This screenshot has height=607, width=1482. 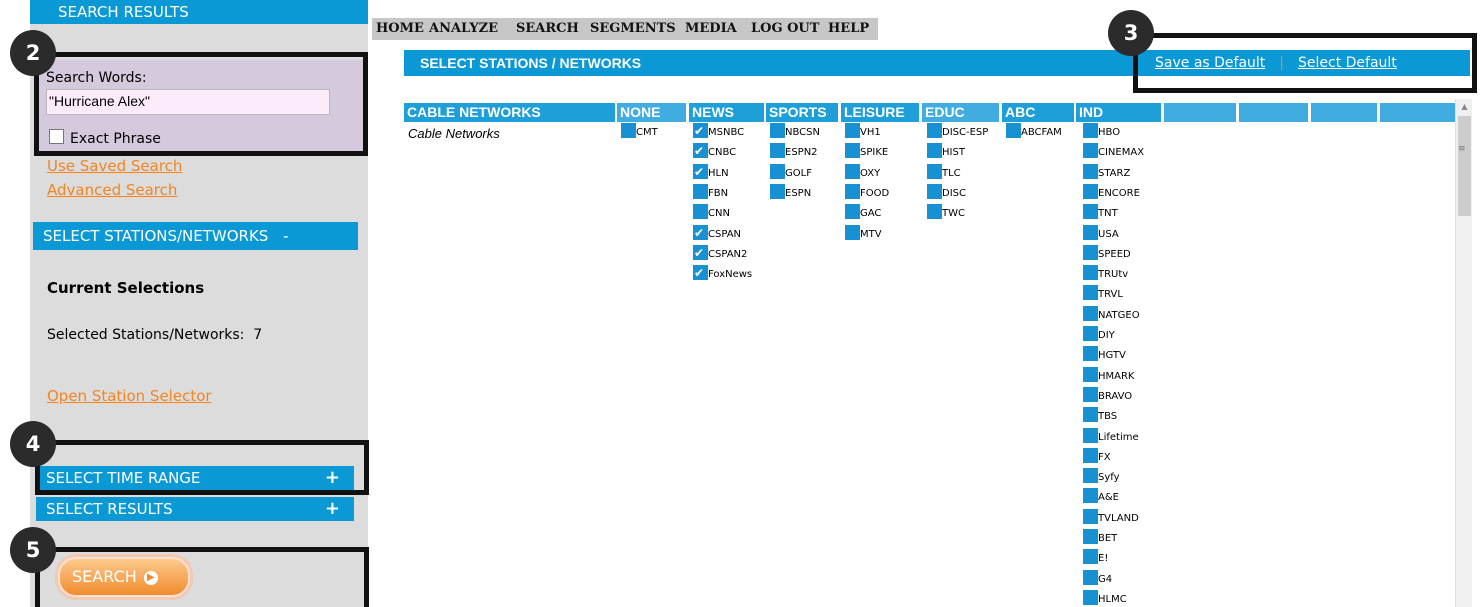 What do you see at coordinates (848, 29) in the screenshot?
I see `nav-help: HELP` at bounding box center [848, 29].